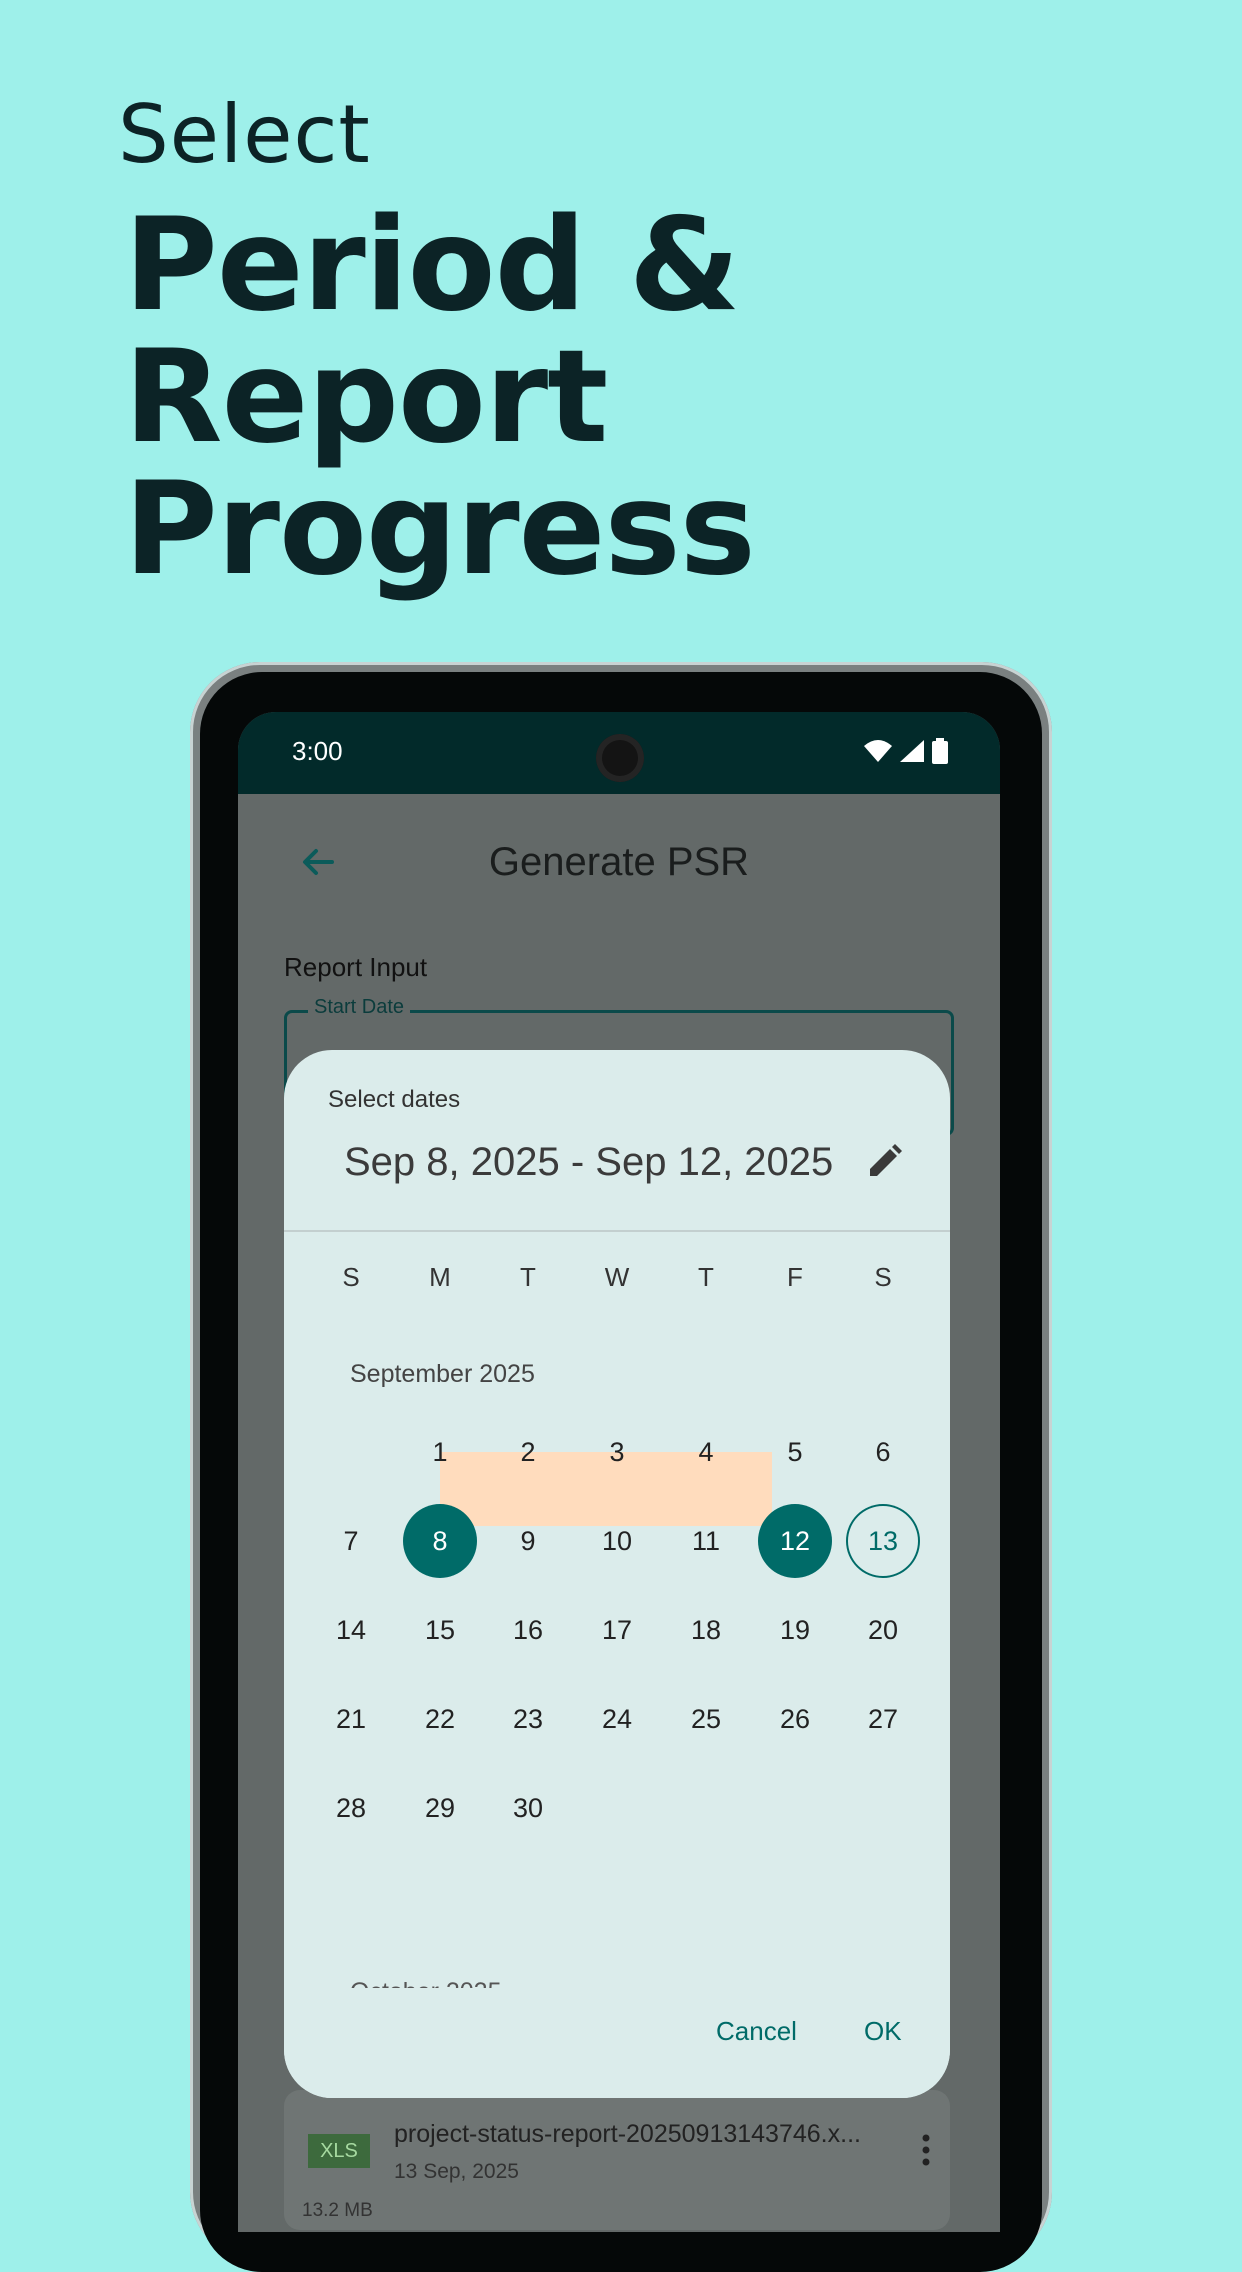  What do you see at coordinates (795, 1541) in the screenshot?
I see `calendar-day: 12` at bounding box center [795, 1541].